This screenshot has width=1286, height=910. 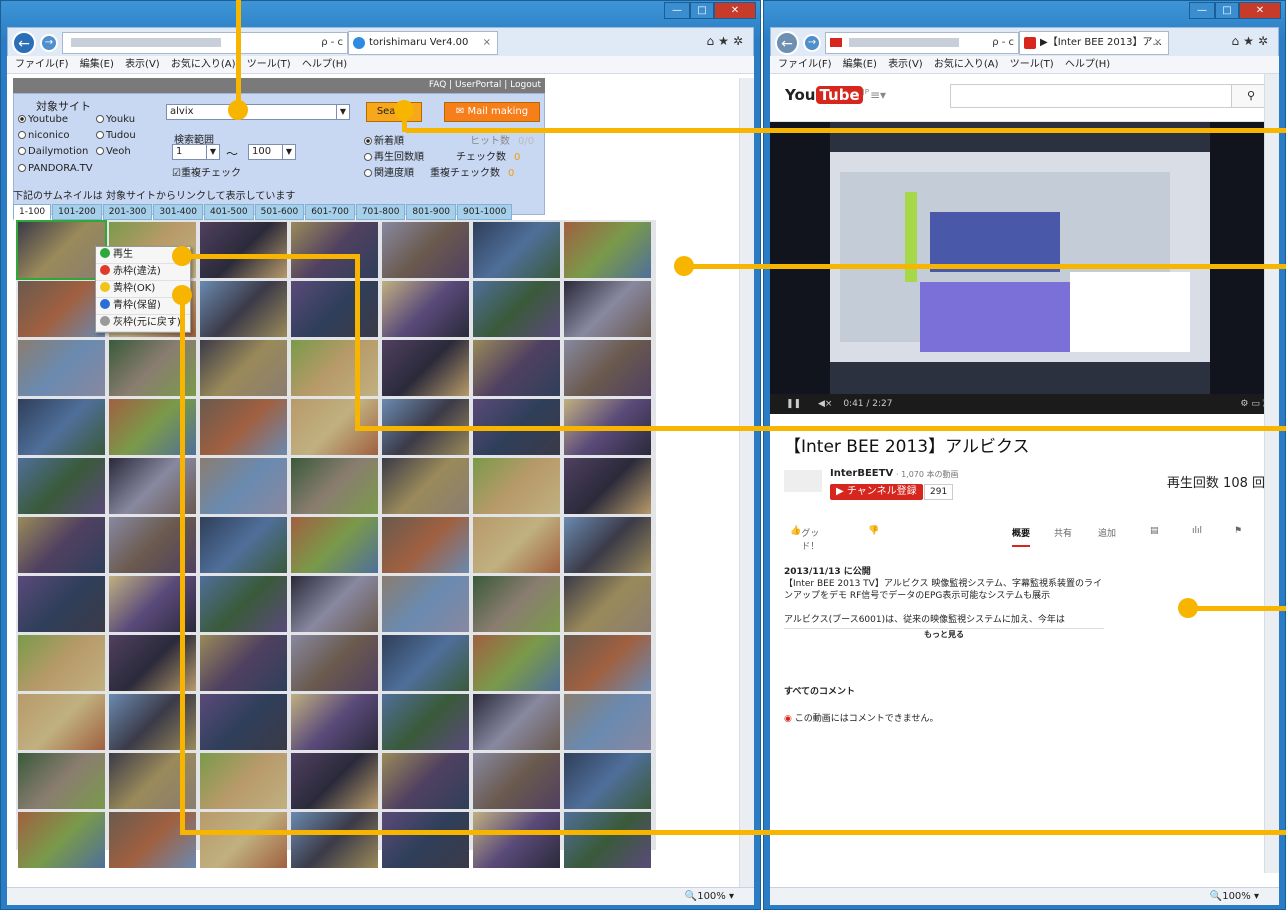 I want to click on site-pandora: PANDORA.TV, so click(x=55, y=168).